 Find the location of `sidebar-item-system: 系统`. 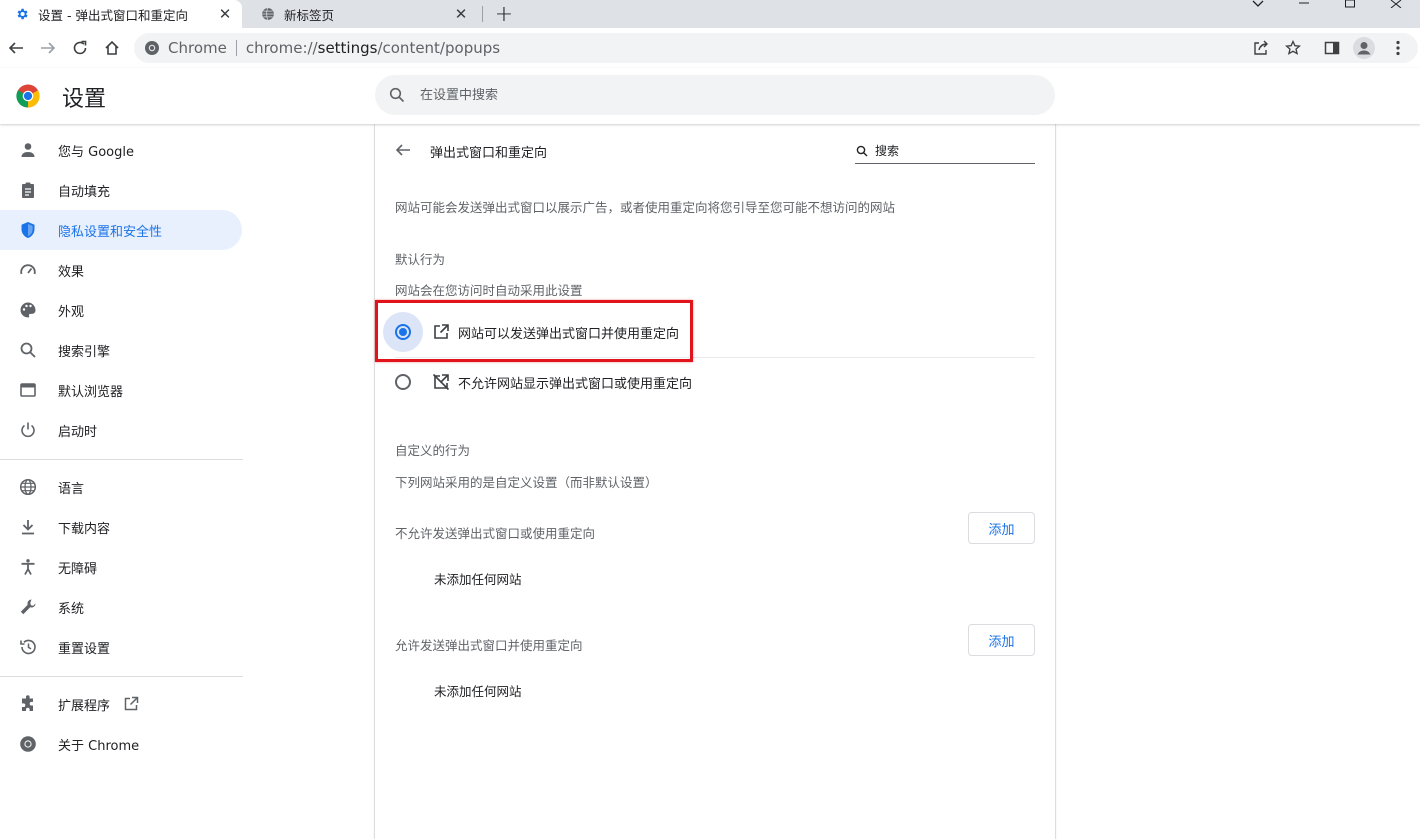

sidebar-item-system: 系统 is located at coordinates (121, 607).